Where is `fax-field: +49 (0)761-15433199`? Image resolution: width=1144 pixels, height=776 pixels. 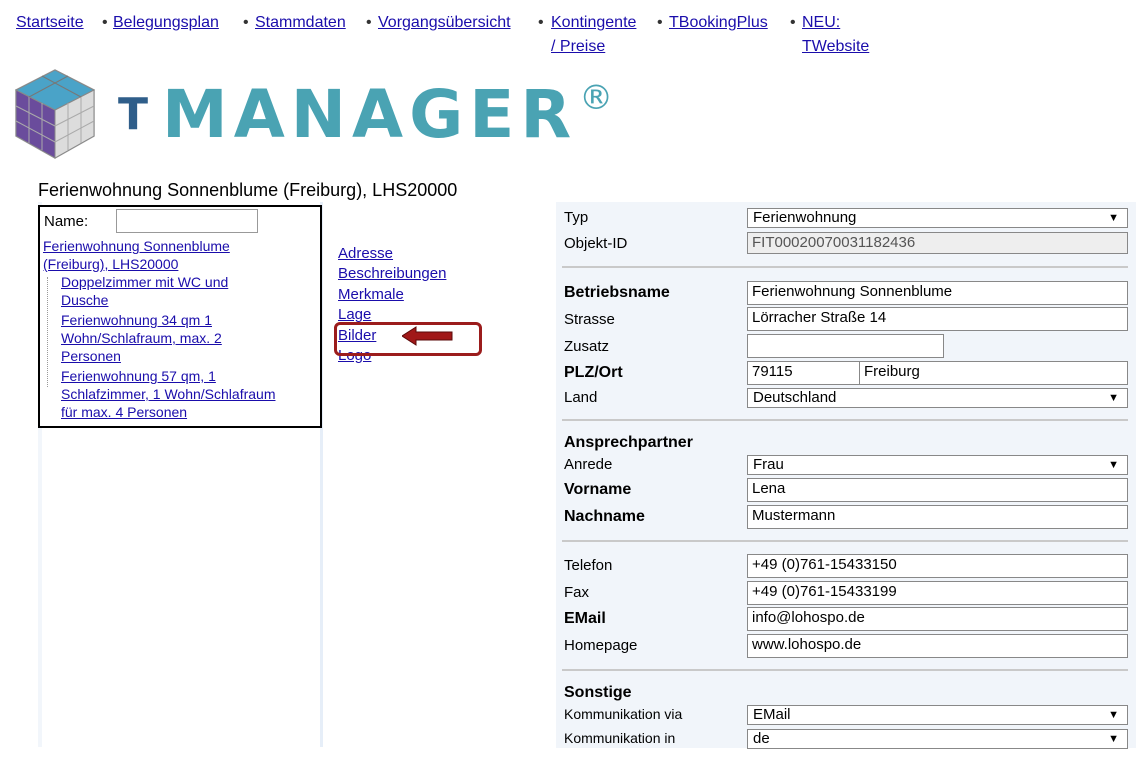
fax-field: +49 (0)761-15433199 is located at coordinates (937, 593).